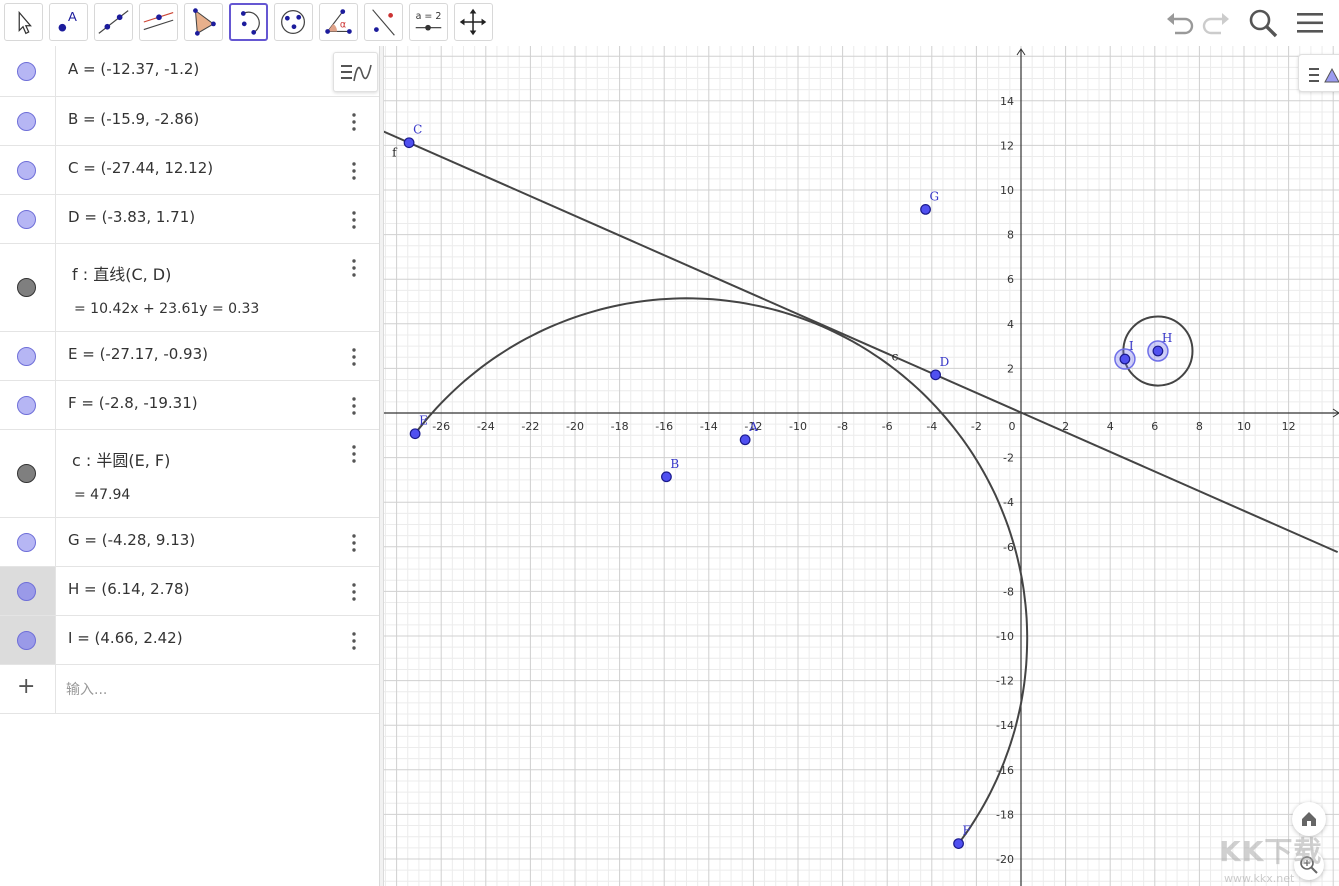 The width and height of the screenshot is (1339, 886). I want to click on graphics-style-bar-toggle, so click(1318, 73).